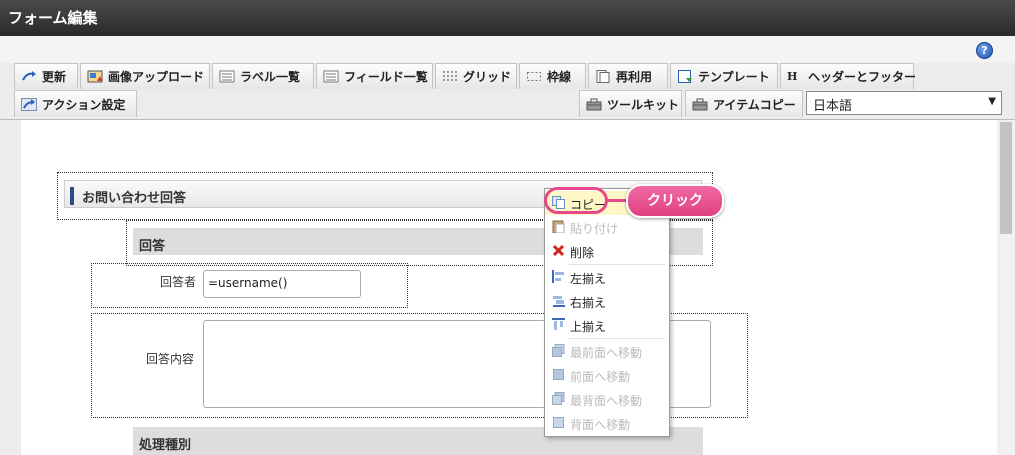  Describe the element at coordinates (594, 104) in the screenshot. I see `toolkit-icon` at that location.